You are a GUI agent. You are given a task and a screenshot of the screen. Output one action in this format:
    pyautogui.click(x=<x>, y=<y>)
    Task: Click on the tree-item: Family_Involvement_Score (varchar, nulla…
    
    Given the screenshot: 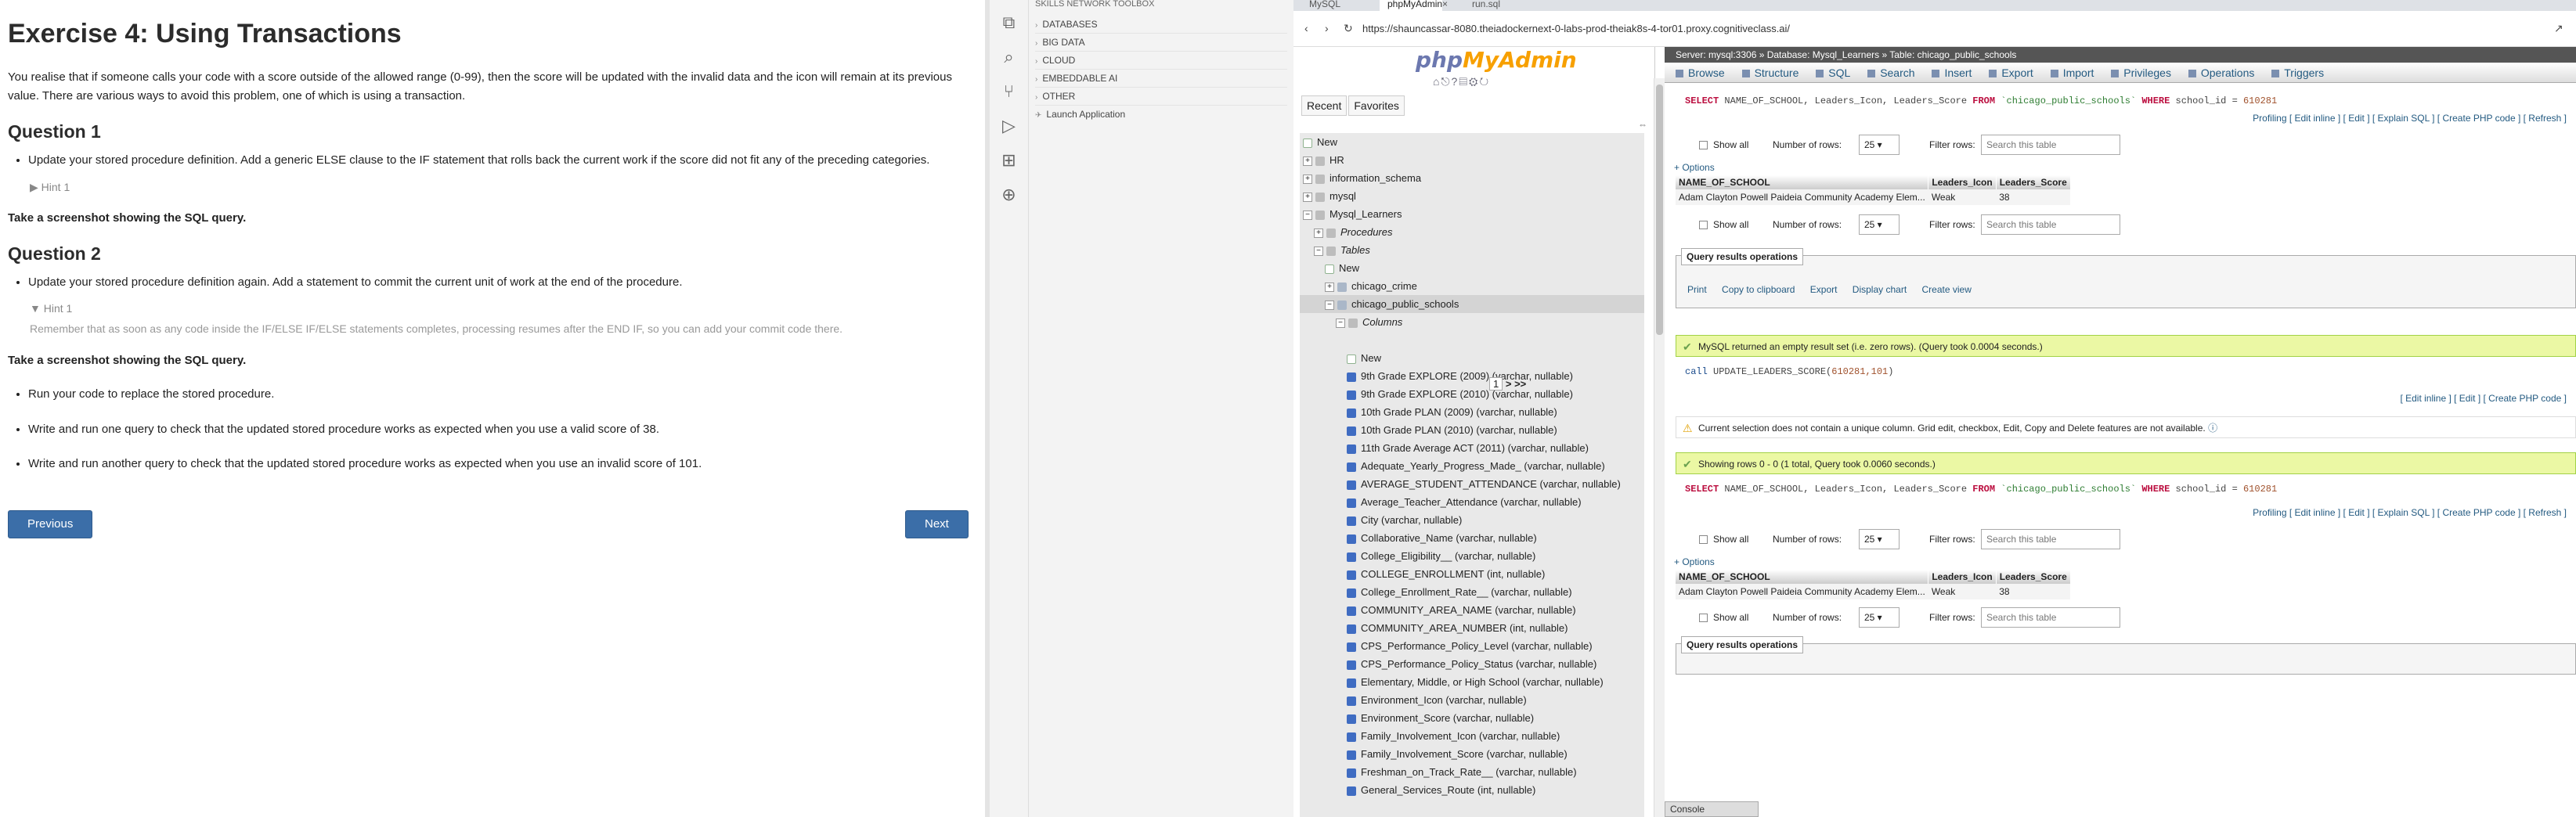 What is the action you would take?
    pyautogui.click(x=1472, y=754)
    